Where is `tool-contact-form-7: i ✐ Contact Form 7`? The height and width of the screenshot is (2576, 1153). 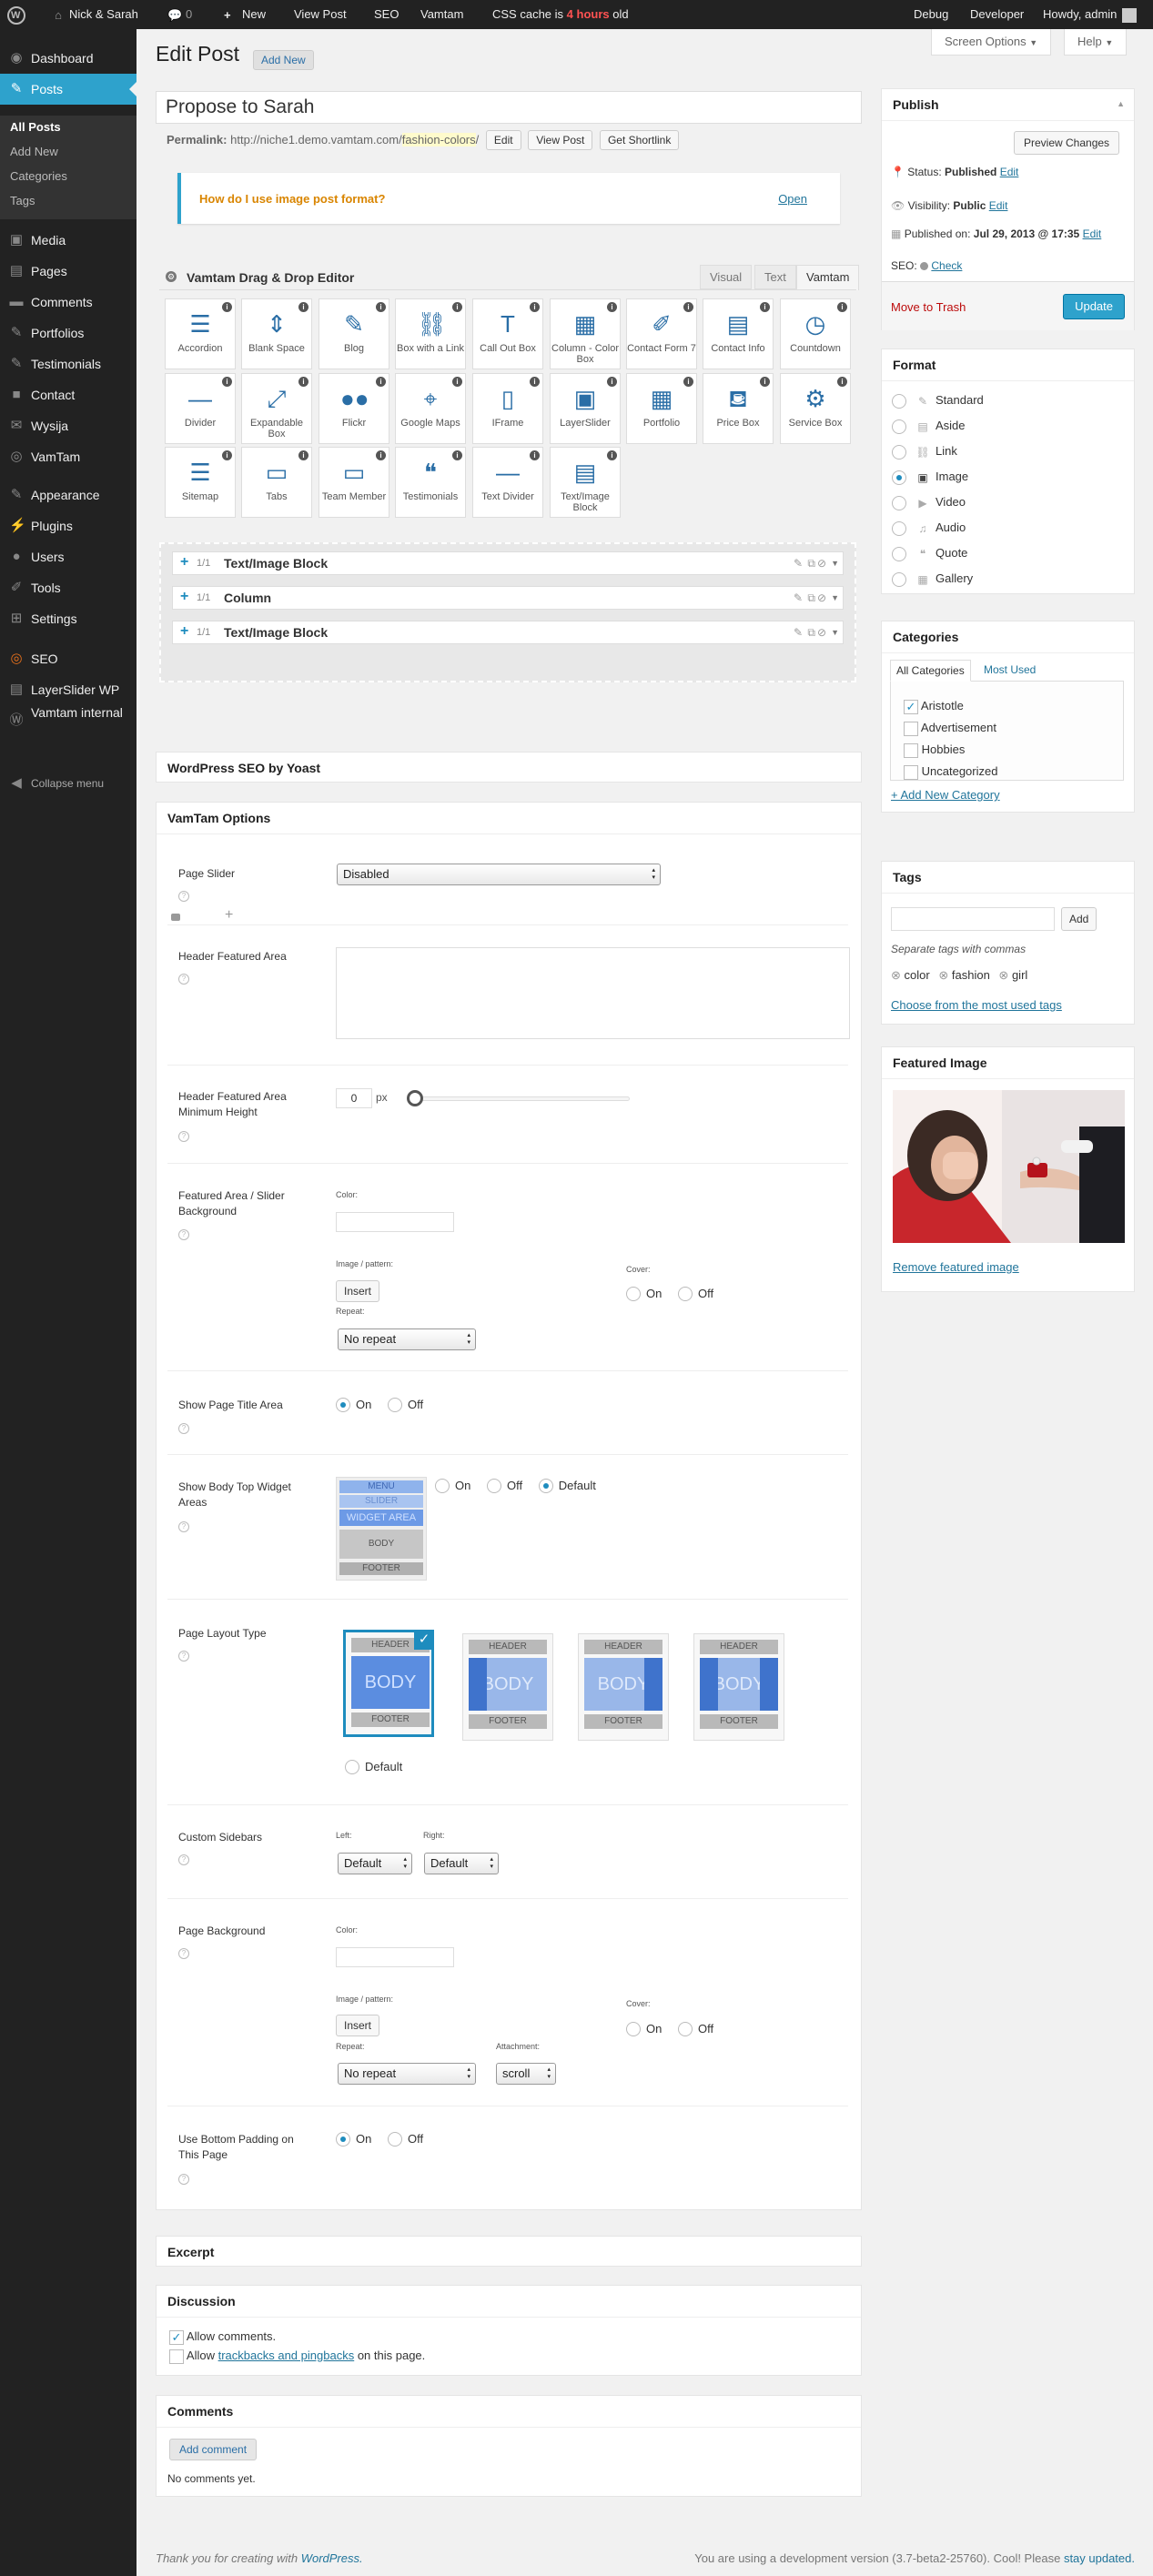 tool-contact-form-7: i ✐ Contact Form 7 is located at coordinates (661, 333).